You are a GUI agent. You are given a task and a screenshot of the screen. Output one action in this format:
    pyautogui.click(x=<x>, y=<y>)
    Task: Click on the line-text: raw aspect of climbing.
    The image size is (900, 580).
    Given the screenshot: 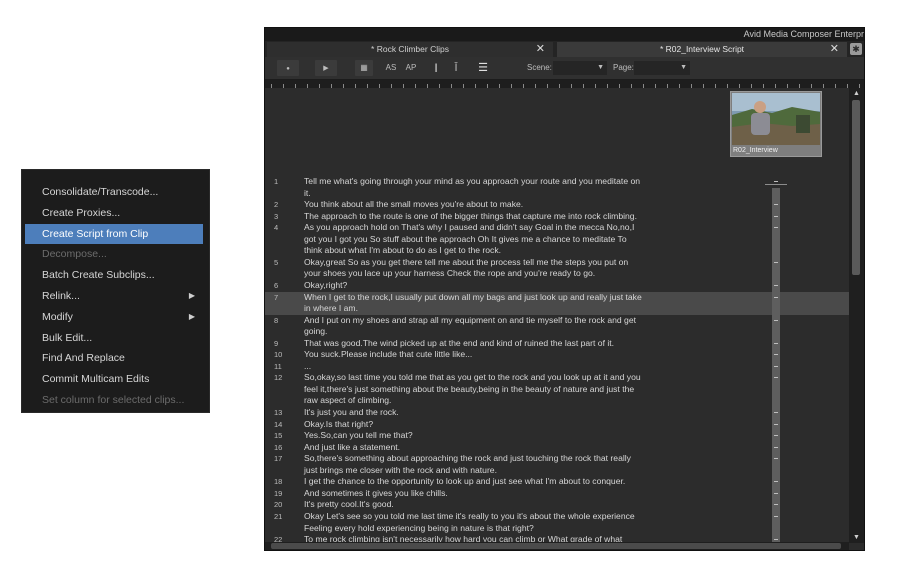 What is the action you would take?
    pyautogui.click(x=348, y=400)
    